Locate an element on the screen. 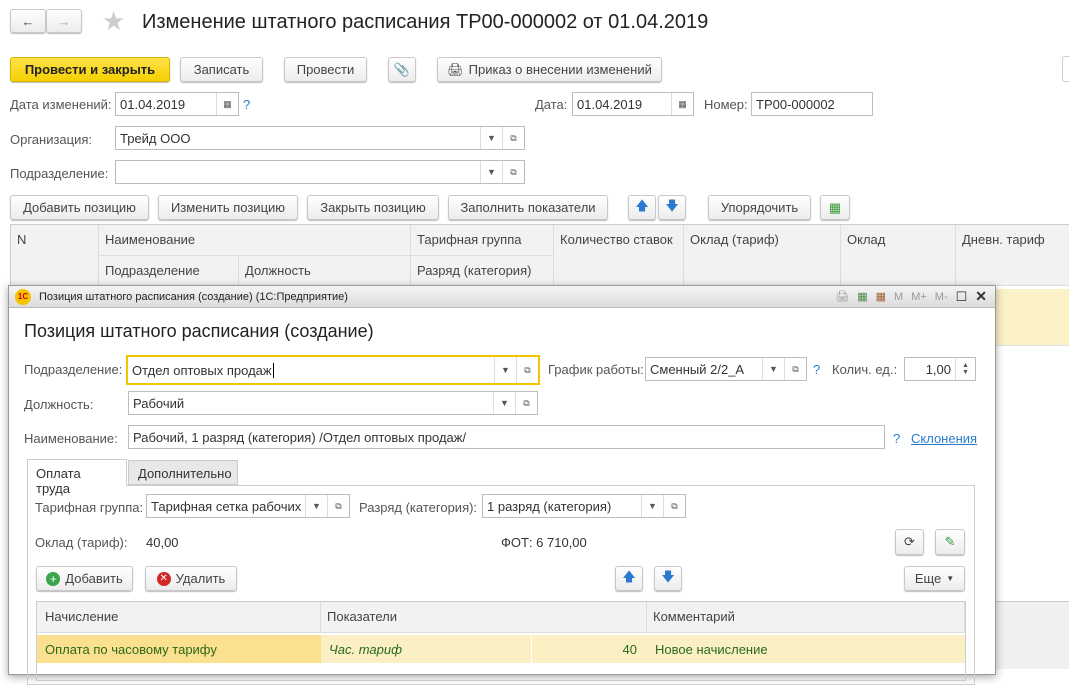  close-position-button: Закрыть позицию is located at coordinates (373, 207).